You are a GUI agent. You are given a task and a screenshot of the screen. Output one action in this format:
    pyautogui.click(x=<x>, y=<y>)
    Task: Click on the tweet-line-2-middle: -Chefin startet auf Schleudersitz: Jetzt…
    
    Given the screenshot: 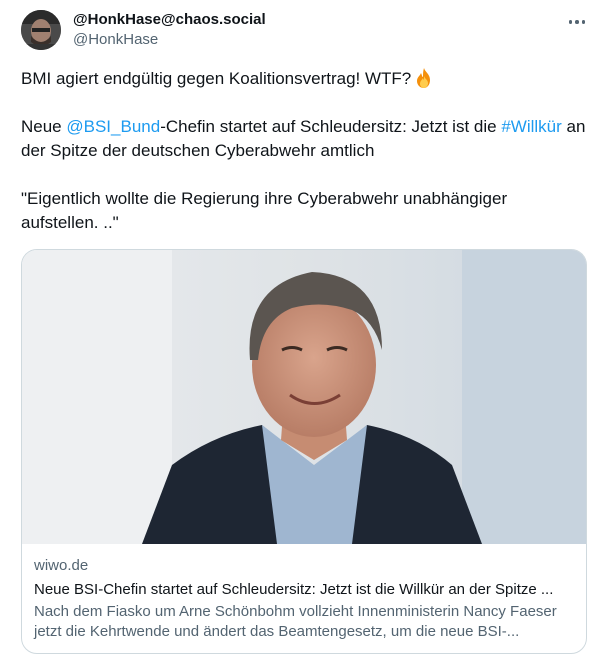 What is the action you would take?
    pyautogui.click(x=331, y=126)
    